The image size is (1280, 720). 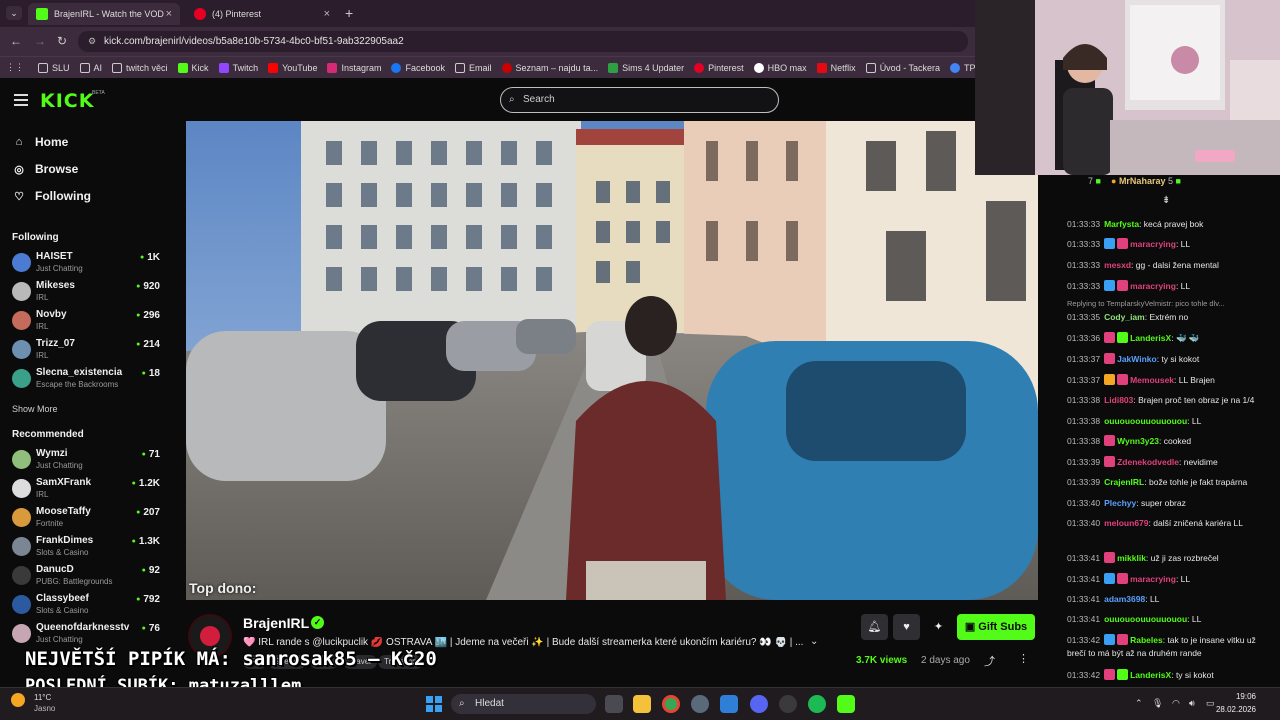 I want to click on bookmark-hbo-max: HBO max, so click(x=780, y=67).